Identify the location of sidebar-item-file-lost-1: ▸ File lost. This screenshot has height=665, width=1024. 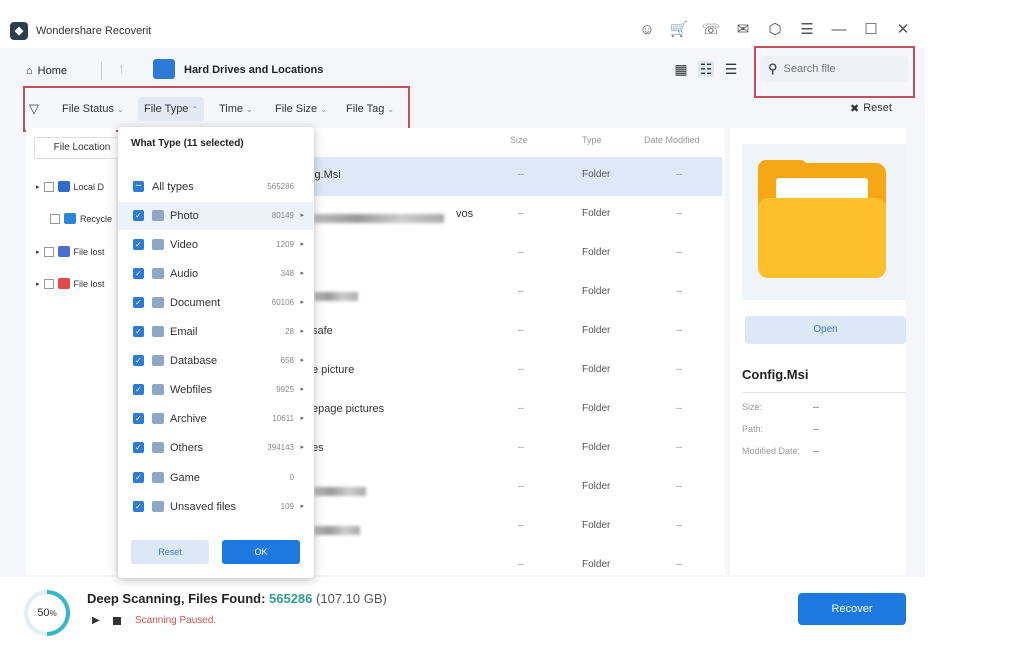
(77, 251).